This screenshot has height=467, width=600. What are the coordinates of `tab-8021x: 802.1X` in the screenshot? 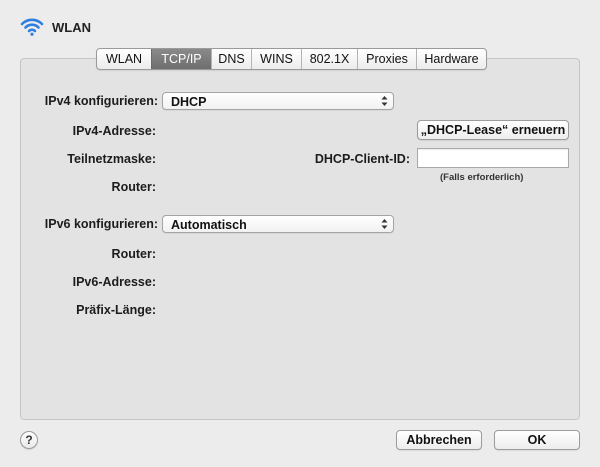 It's located at (329, 59).